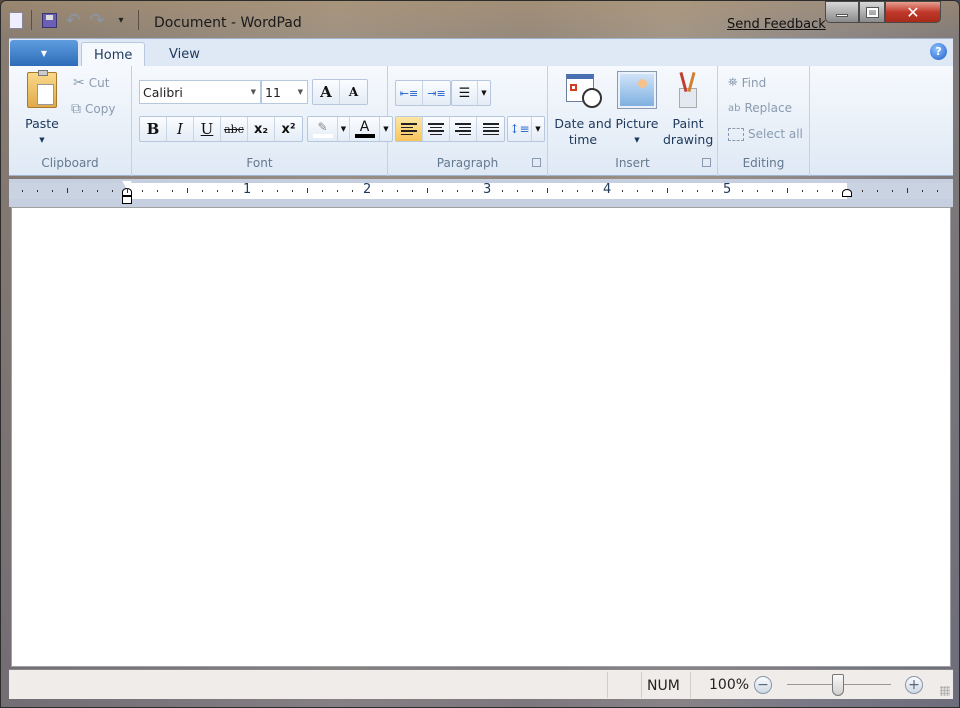 The width and height of the screenshot is (960, 708). Describe the element at coordinates (42, 109) in the screenshot. I see `paste-button: Paste ▼` at that location.